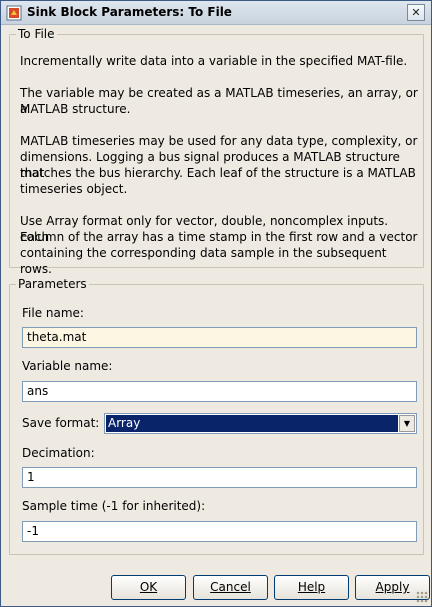 The height and width of the screenshot is (607, 432). I want to click on dropdown-arrow-icon: ▼, so click(407, 423).